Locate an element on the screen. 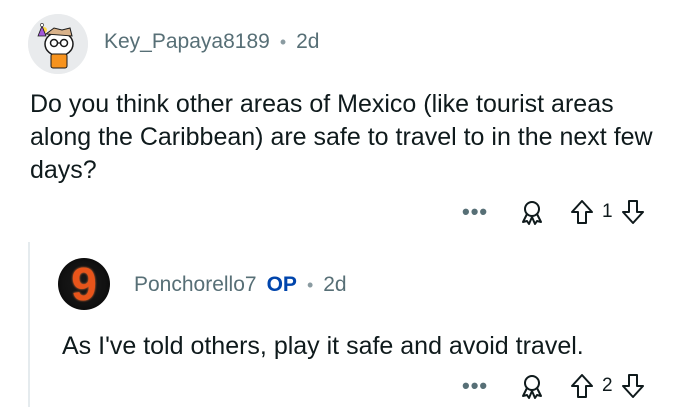 This screenshot has height=407, width=700. avatar is located at coordinates (58, 44).